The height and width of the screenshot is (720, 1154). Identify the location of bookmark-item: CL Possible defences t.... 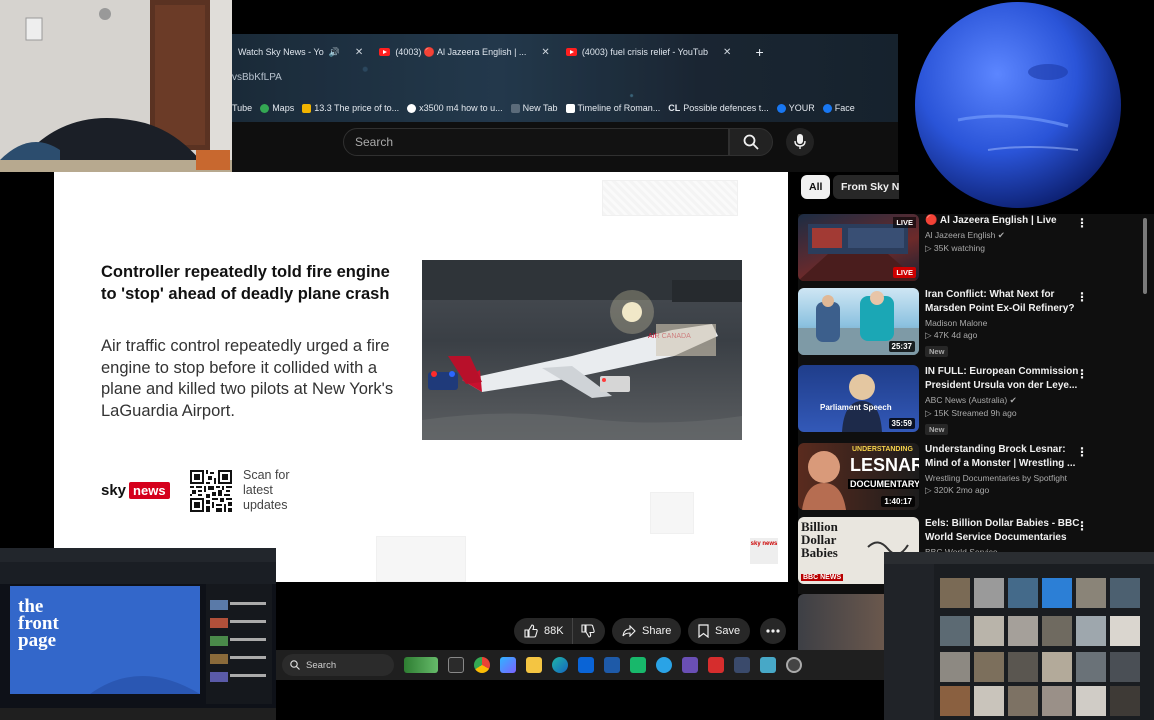
(718, 108).